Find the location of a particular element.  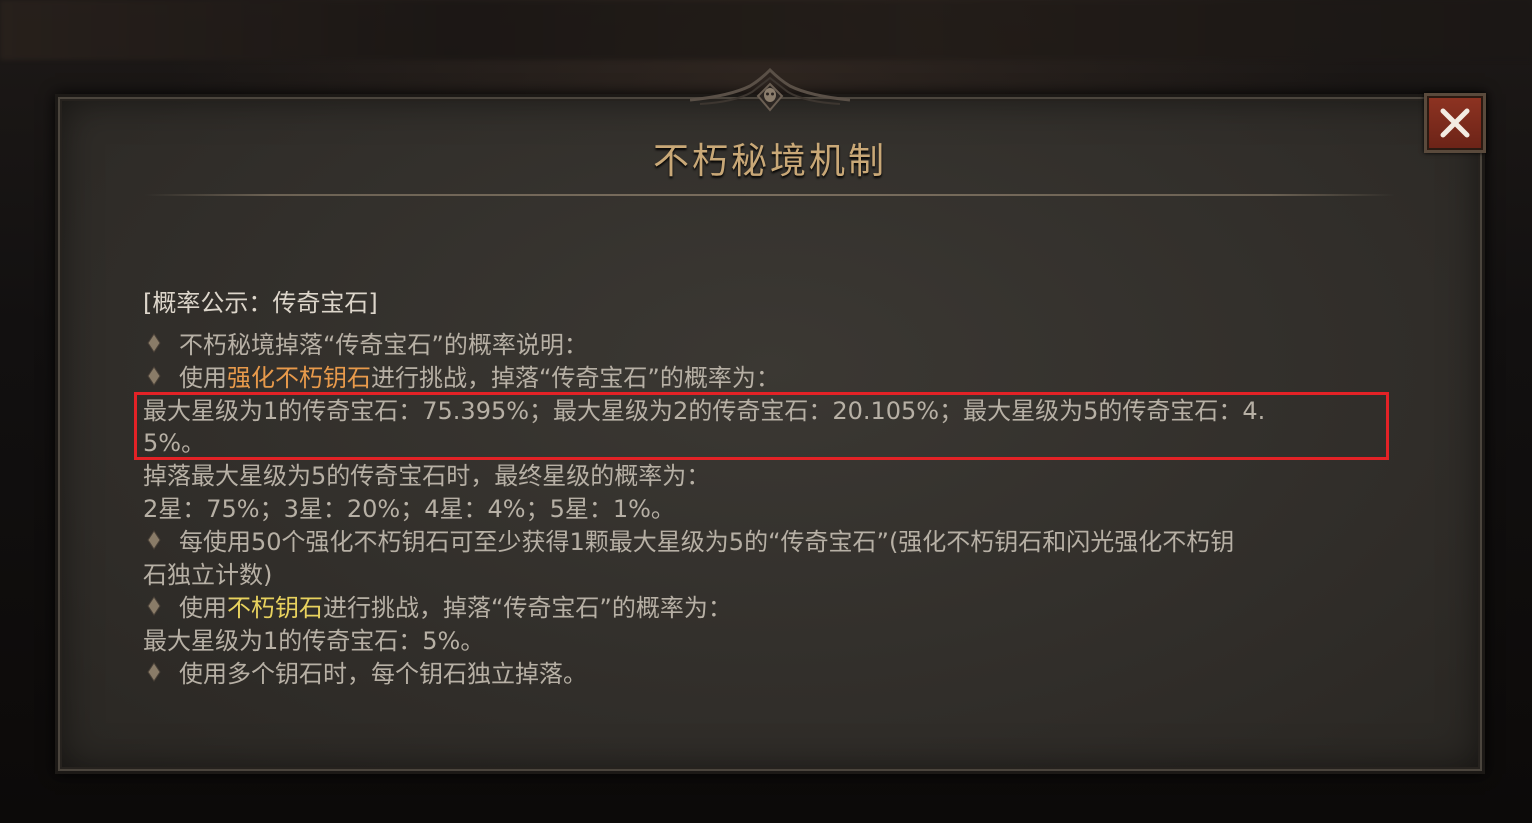

list-item: 使用不朽钥石进行挑战，掉落“传奇宝石”的概率为： is located at coordinates (437, 608).